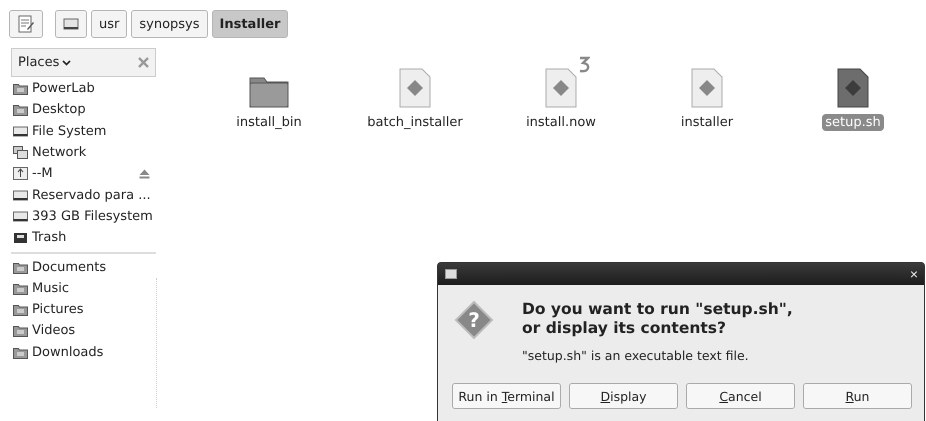 The image size is (926, 421). Describe the element at coordinates (169, 24) in the screenshot. I see `path-button: synopsys` at that location.